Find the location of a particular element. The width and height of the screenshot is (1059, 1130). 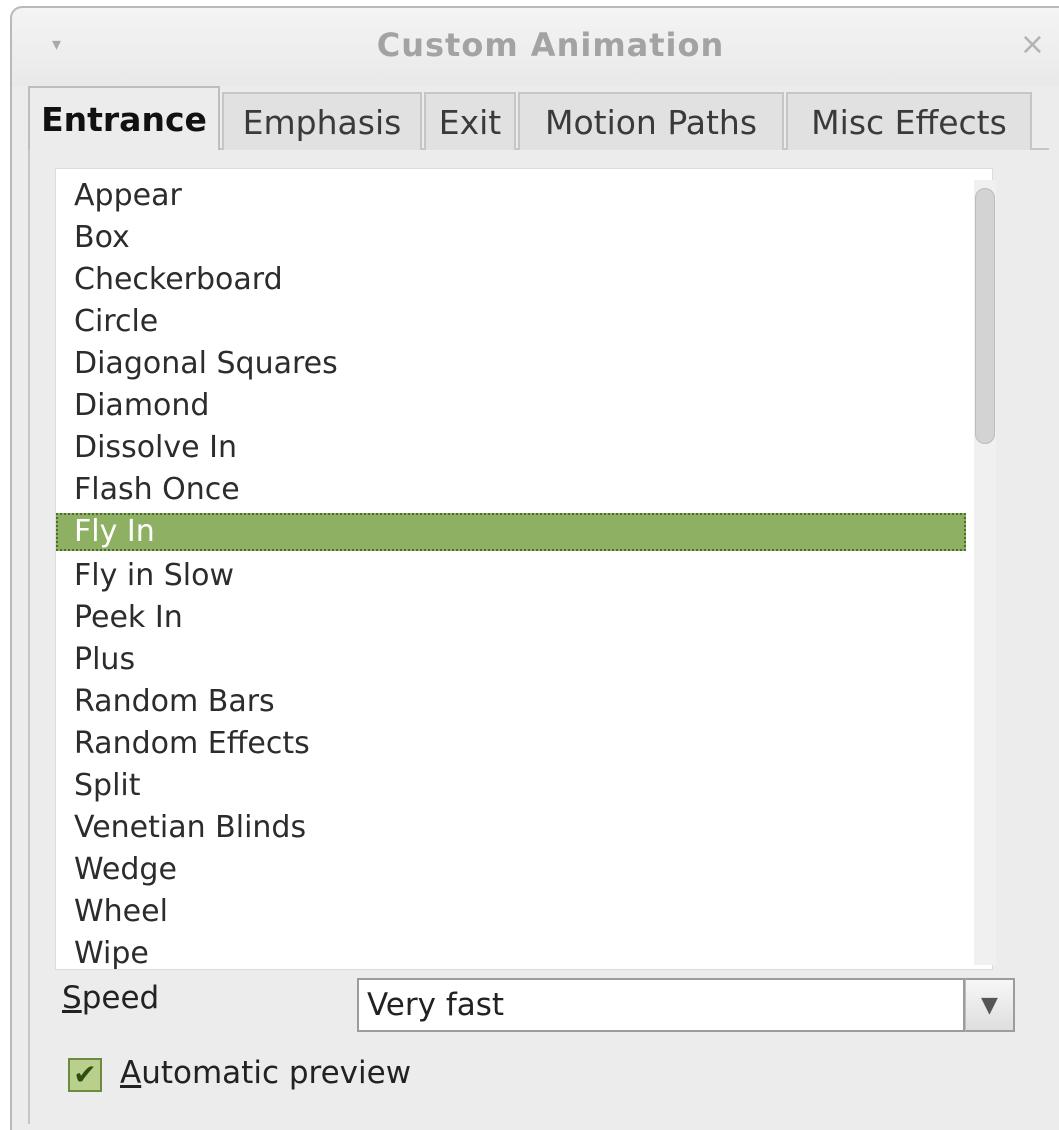

list-item: Diamond is located at coordinates (511, 406).